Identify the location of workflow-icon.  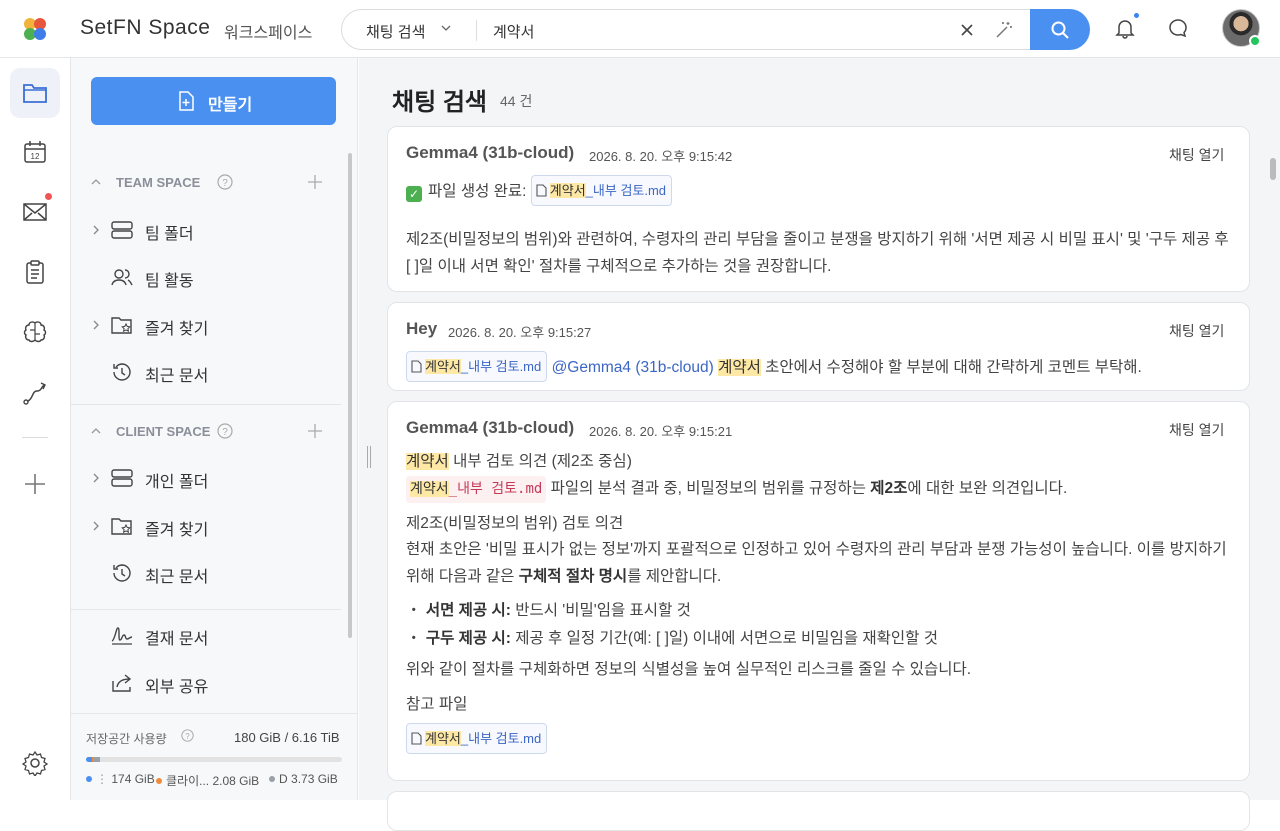
(35, 394).